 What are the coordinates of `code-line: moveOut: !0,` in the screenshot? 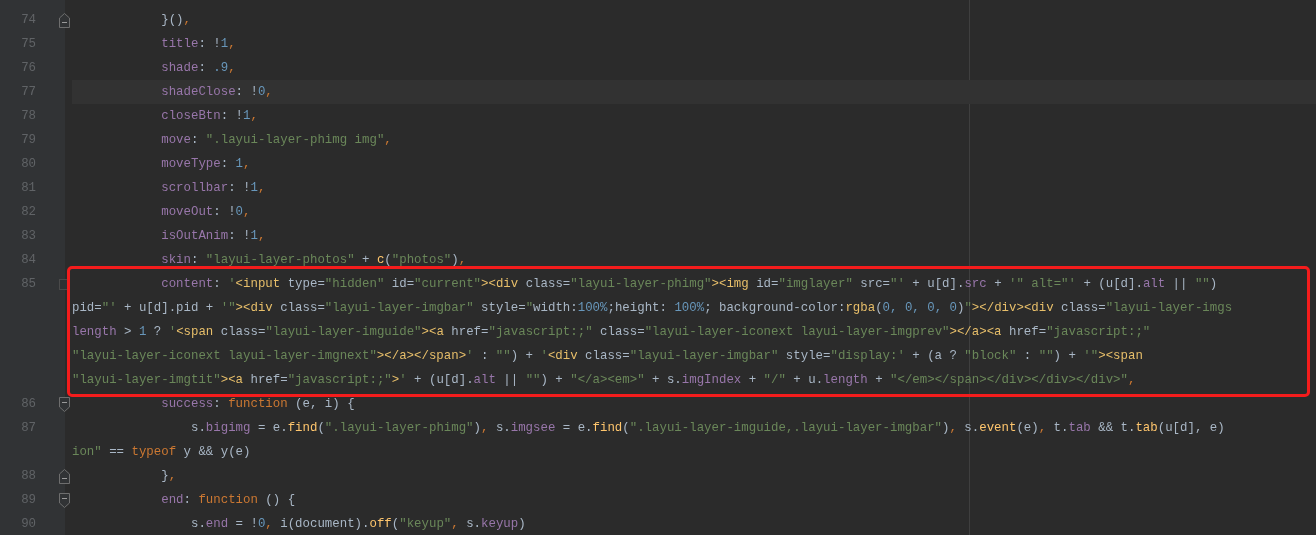 It's located at (206, 212).